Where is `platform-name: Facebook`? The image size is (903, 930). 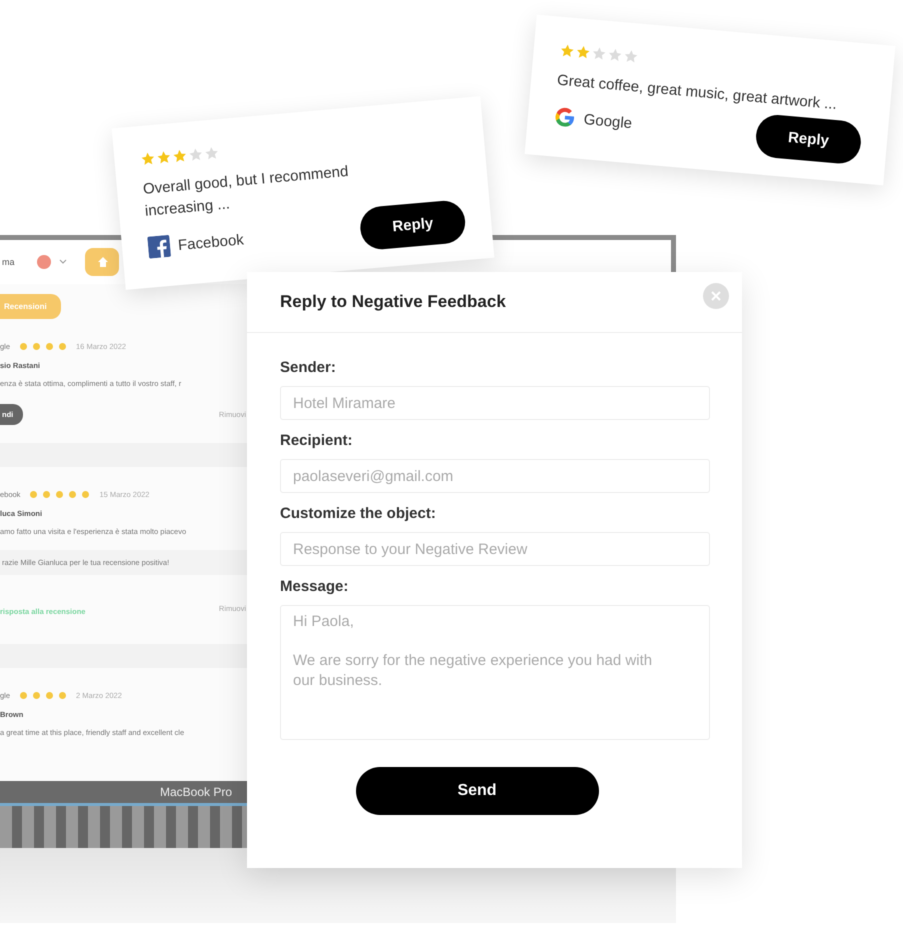
platform-name: Facebook is located at coordinates (210, 242).